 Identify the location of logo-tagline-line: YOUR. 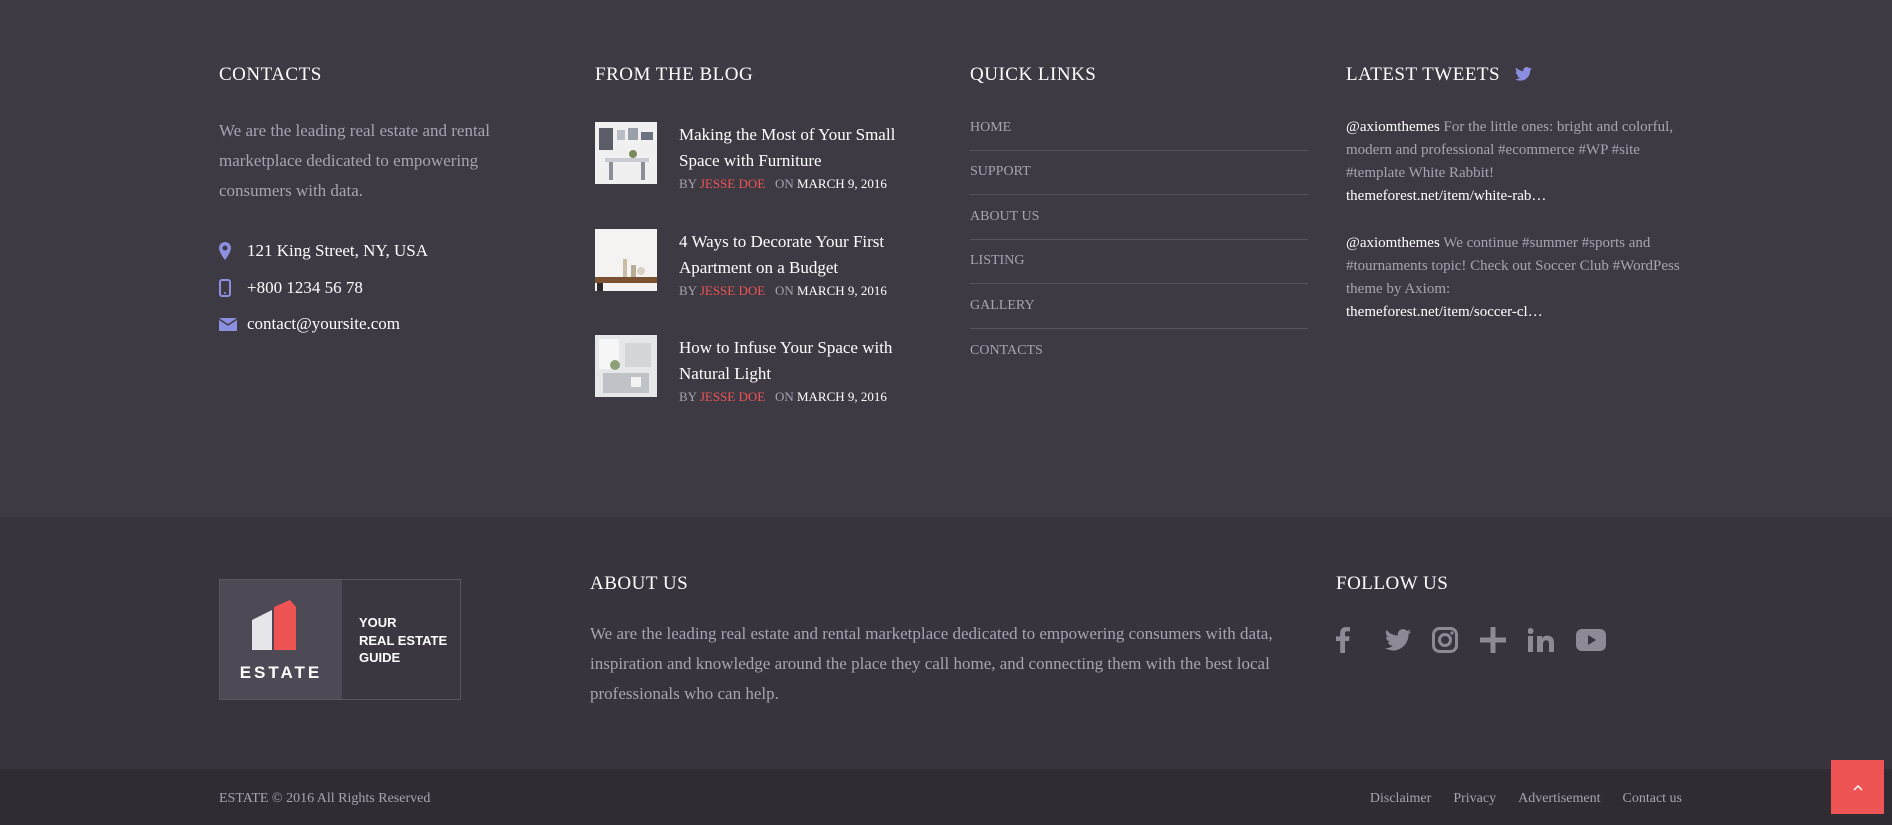
(378, 622).